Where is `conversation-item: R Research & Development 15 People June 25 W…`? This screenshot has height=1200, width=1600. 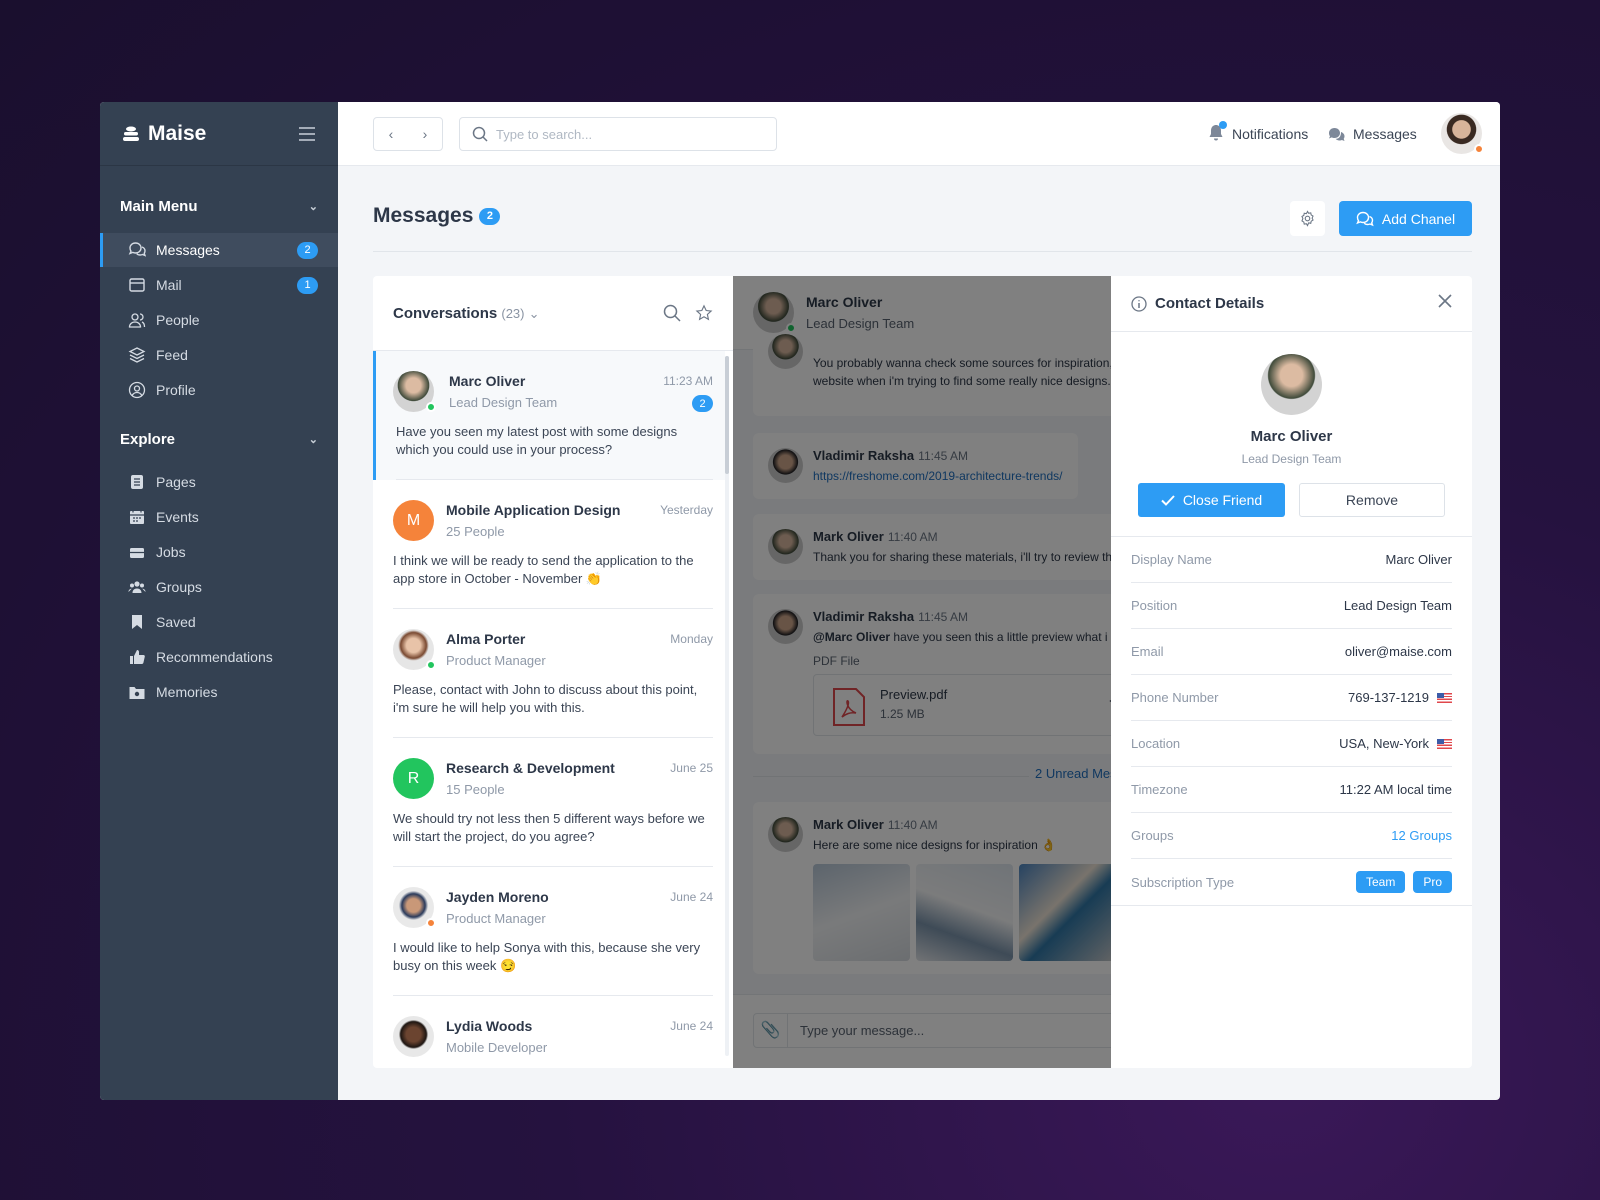 conversation-item: R Research & Development 15 People June 25 W… is located at coordinates (549, 802).